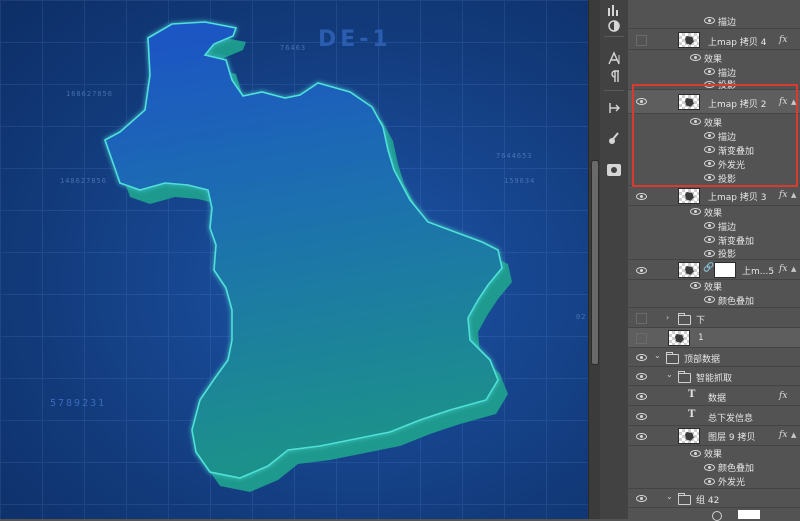 Image resolution: width=800 pixels, height=521 pixels. What do you see at coordinates (737, 105) in the screenshot?
I see `layer-name: 上map 拷贝 2` at bounding box center [737, 105].